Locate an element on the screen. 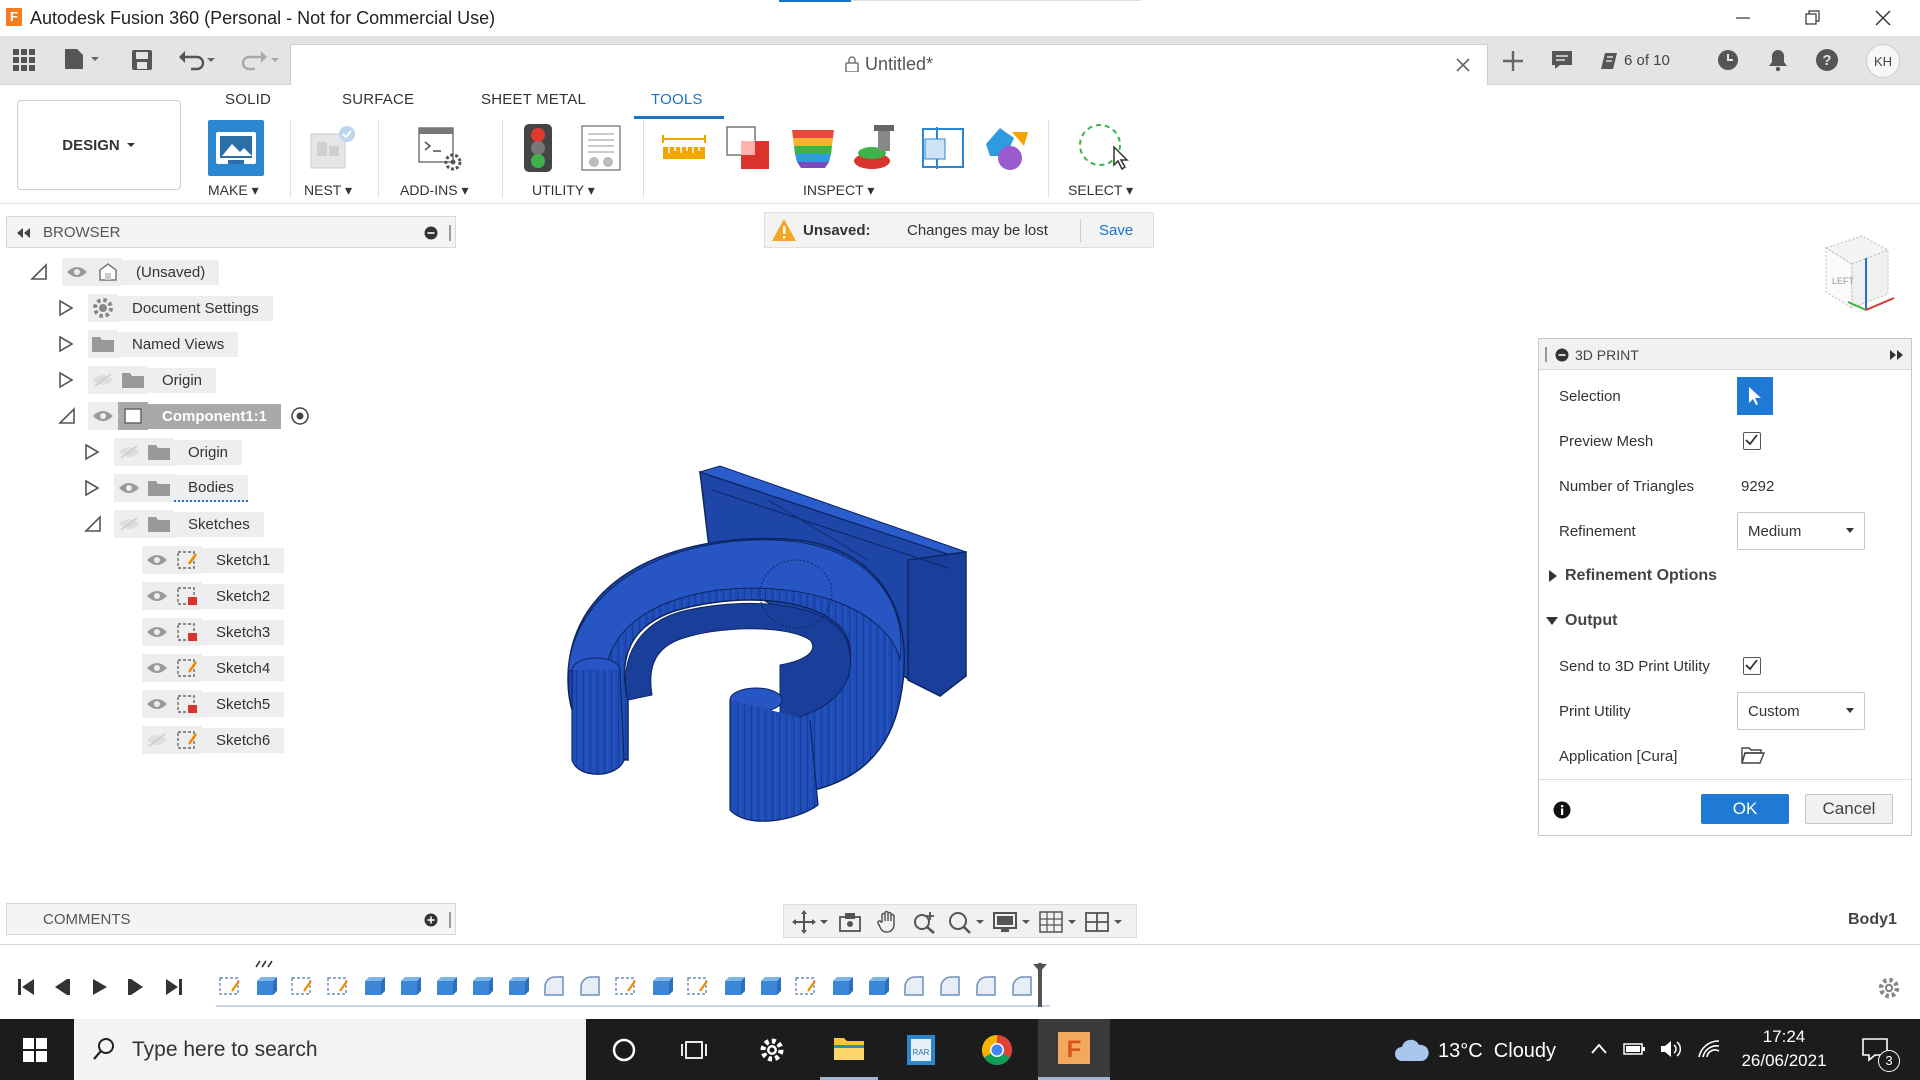  timeline-last-button is located at coordinates (174, 987).